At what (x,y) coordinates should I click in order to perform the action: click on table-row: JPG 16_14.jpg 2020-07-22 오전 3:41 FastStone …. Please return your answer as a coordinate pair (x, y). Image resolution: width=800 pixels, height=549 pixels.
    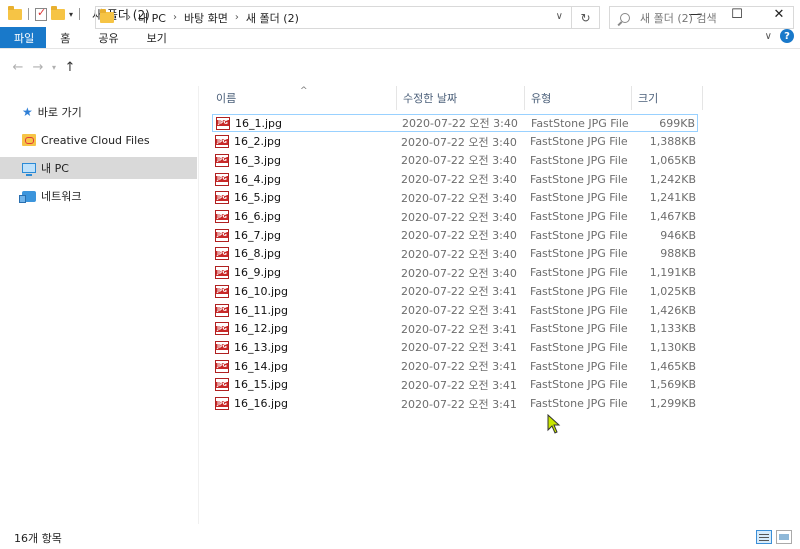
    Looking at the image, I should click on (455, 366).